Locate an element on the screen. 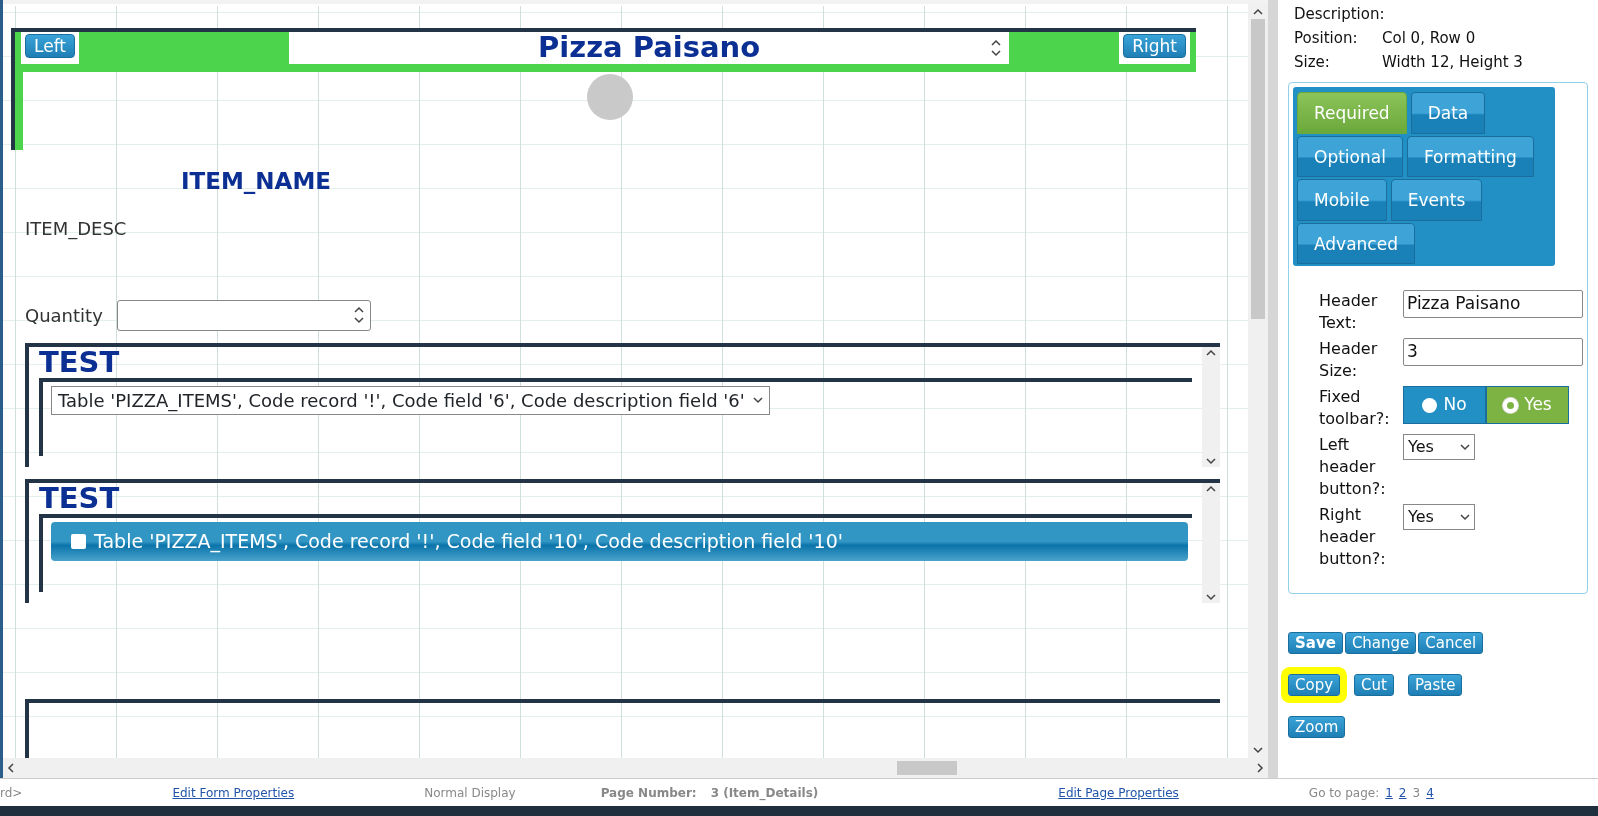  number-input is located at coordinates (243, 315).